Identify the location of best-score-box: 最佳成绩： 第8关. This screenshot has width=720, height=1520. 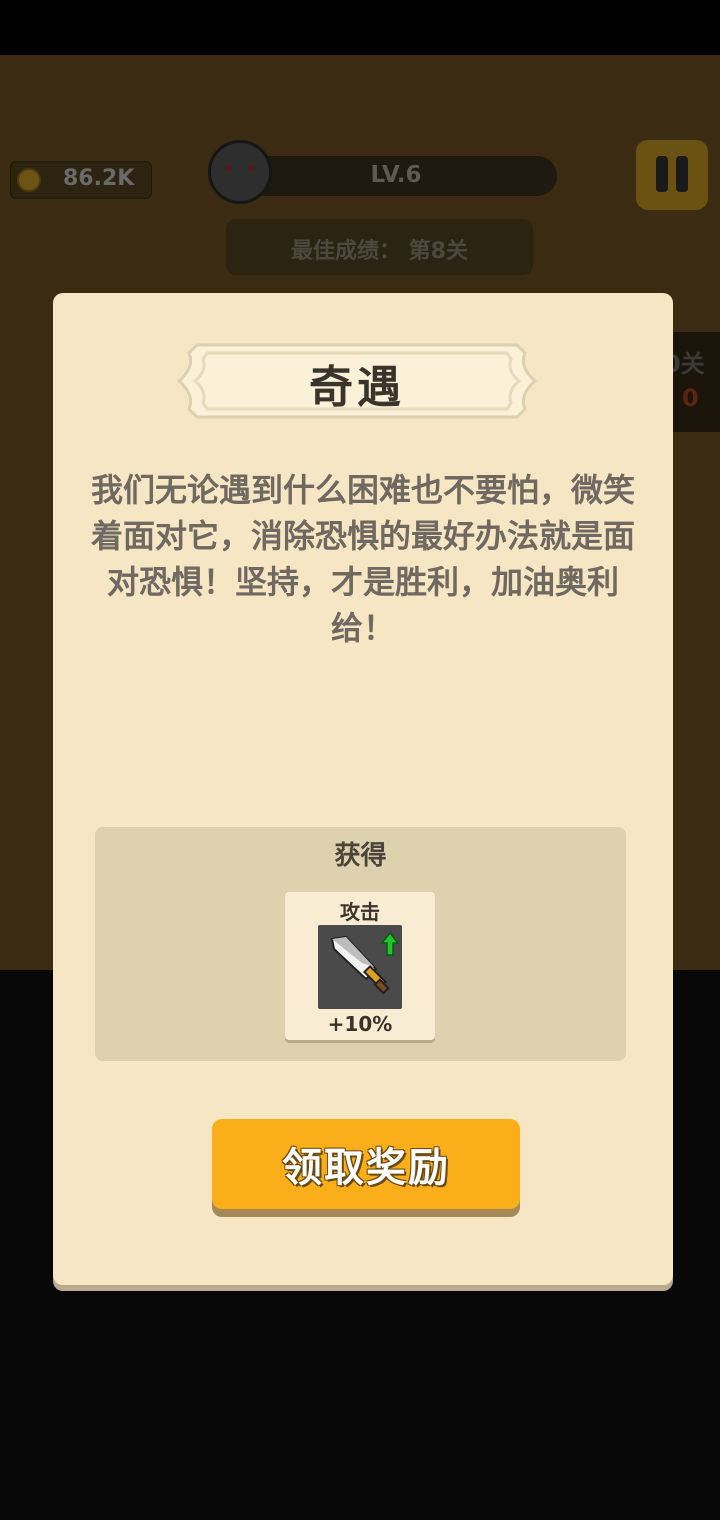
(379, 247).